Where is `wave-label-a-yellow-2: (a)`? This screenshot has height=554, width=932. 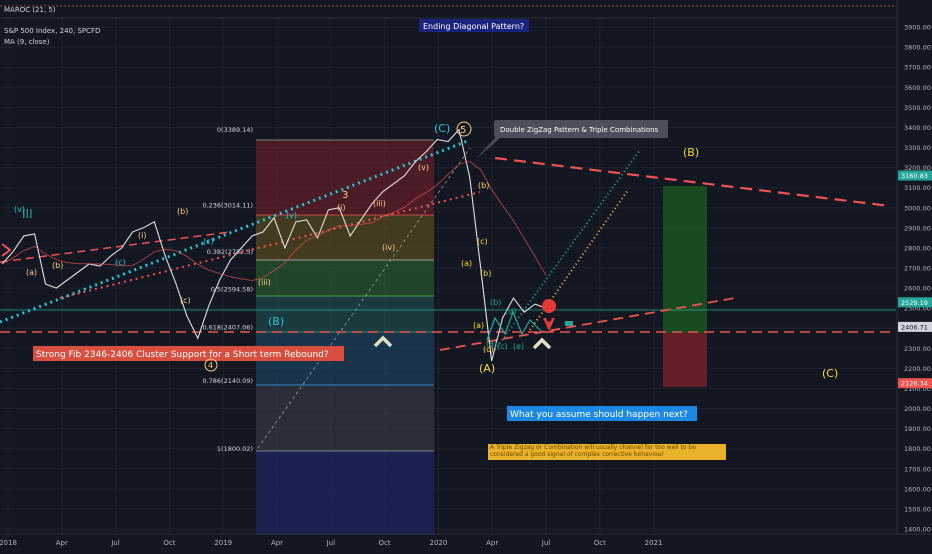 wave-label-a-yellow-2: (a) is located at coordinates (478, 325).